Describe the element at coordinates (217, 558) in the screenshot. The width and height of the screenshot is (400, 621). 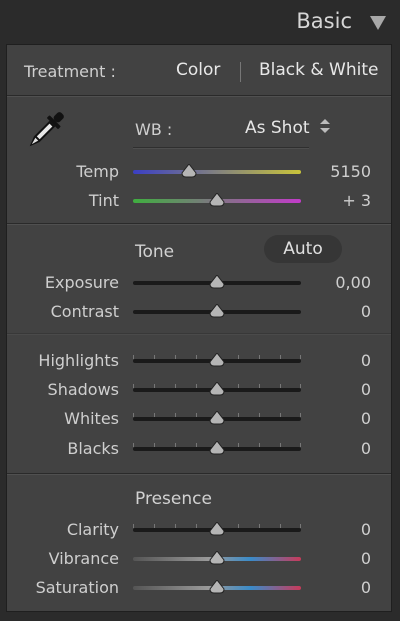
I see `vibrance-thumb` at that location.